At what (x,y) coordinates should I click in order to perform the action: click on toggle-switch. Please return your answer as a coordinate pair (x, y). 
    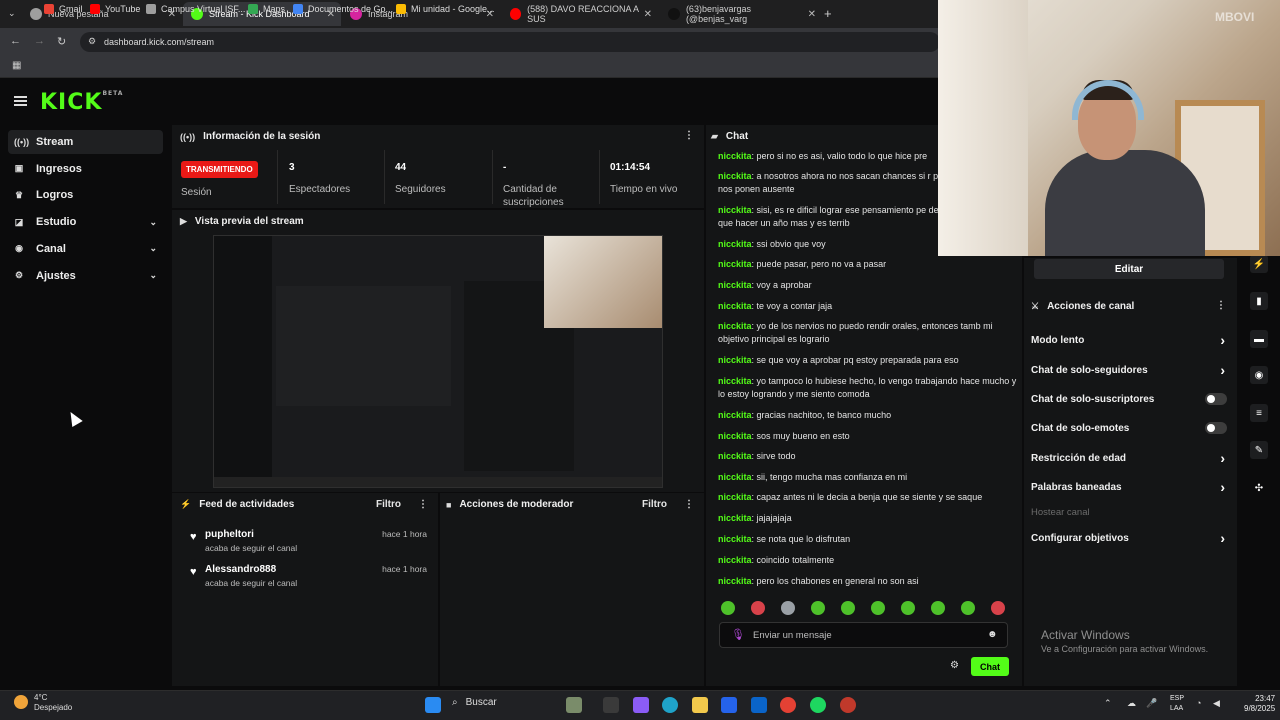
    Looking at the image, I should click on (1216, 399).